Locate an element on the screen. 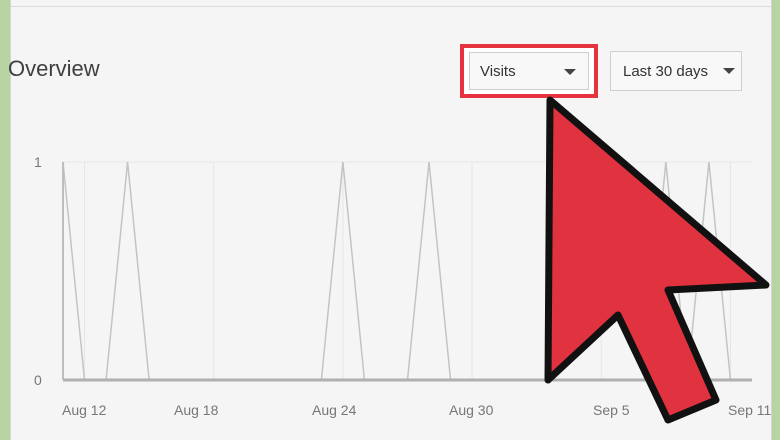 The width and height of the screenshot is (780, 440). x-tick-label: Aug 18 is located at coordinates (196, 410).